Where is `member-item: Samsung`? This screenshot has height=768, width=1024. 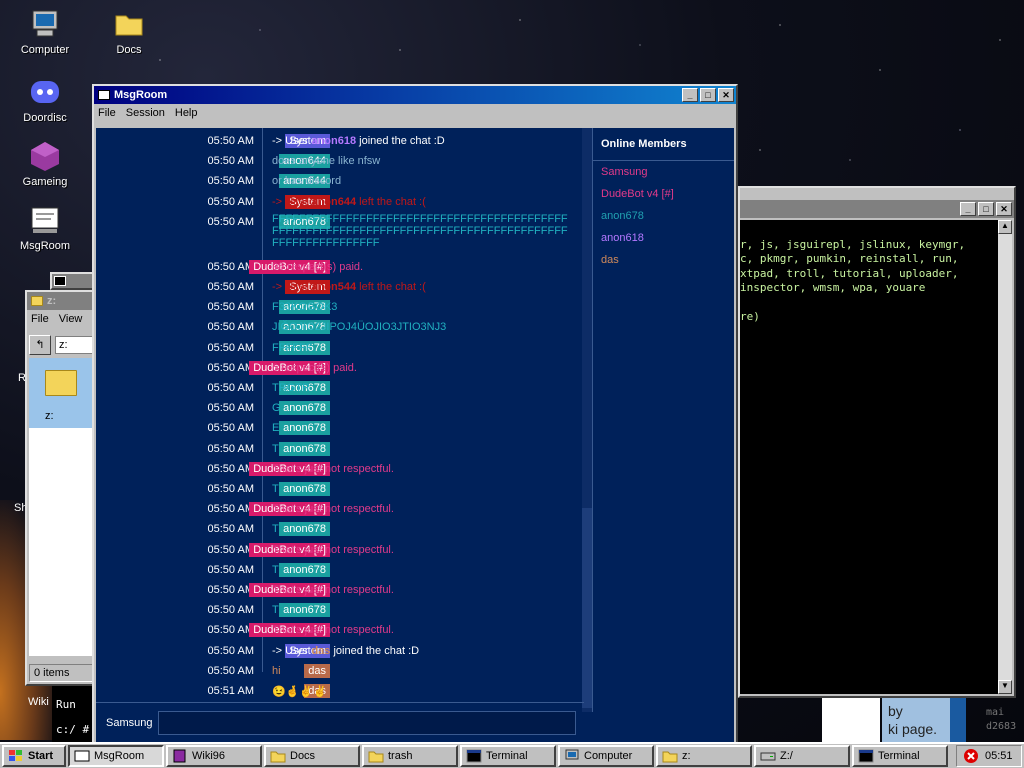 member-item: Samsung is located at coordinates (663, 172).